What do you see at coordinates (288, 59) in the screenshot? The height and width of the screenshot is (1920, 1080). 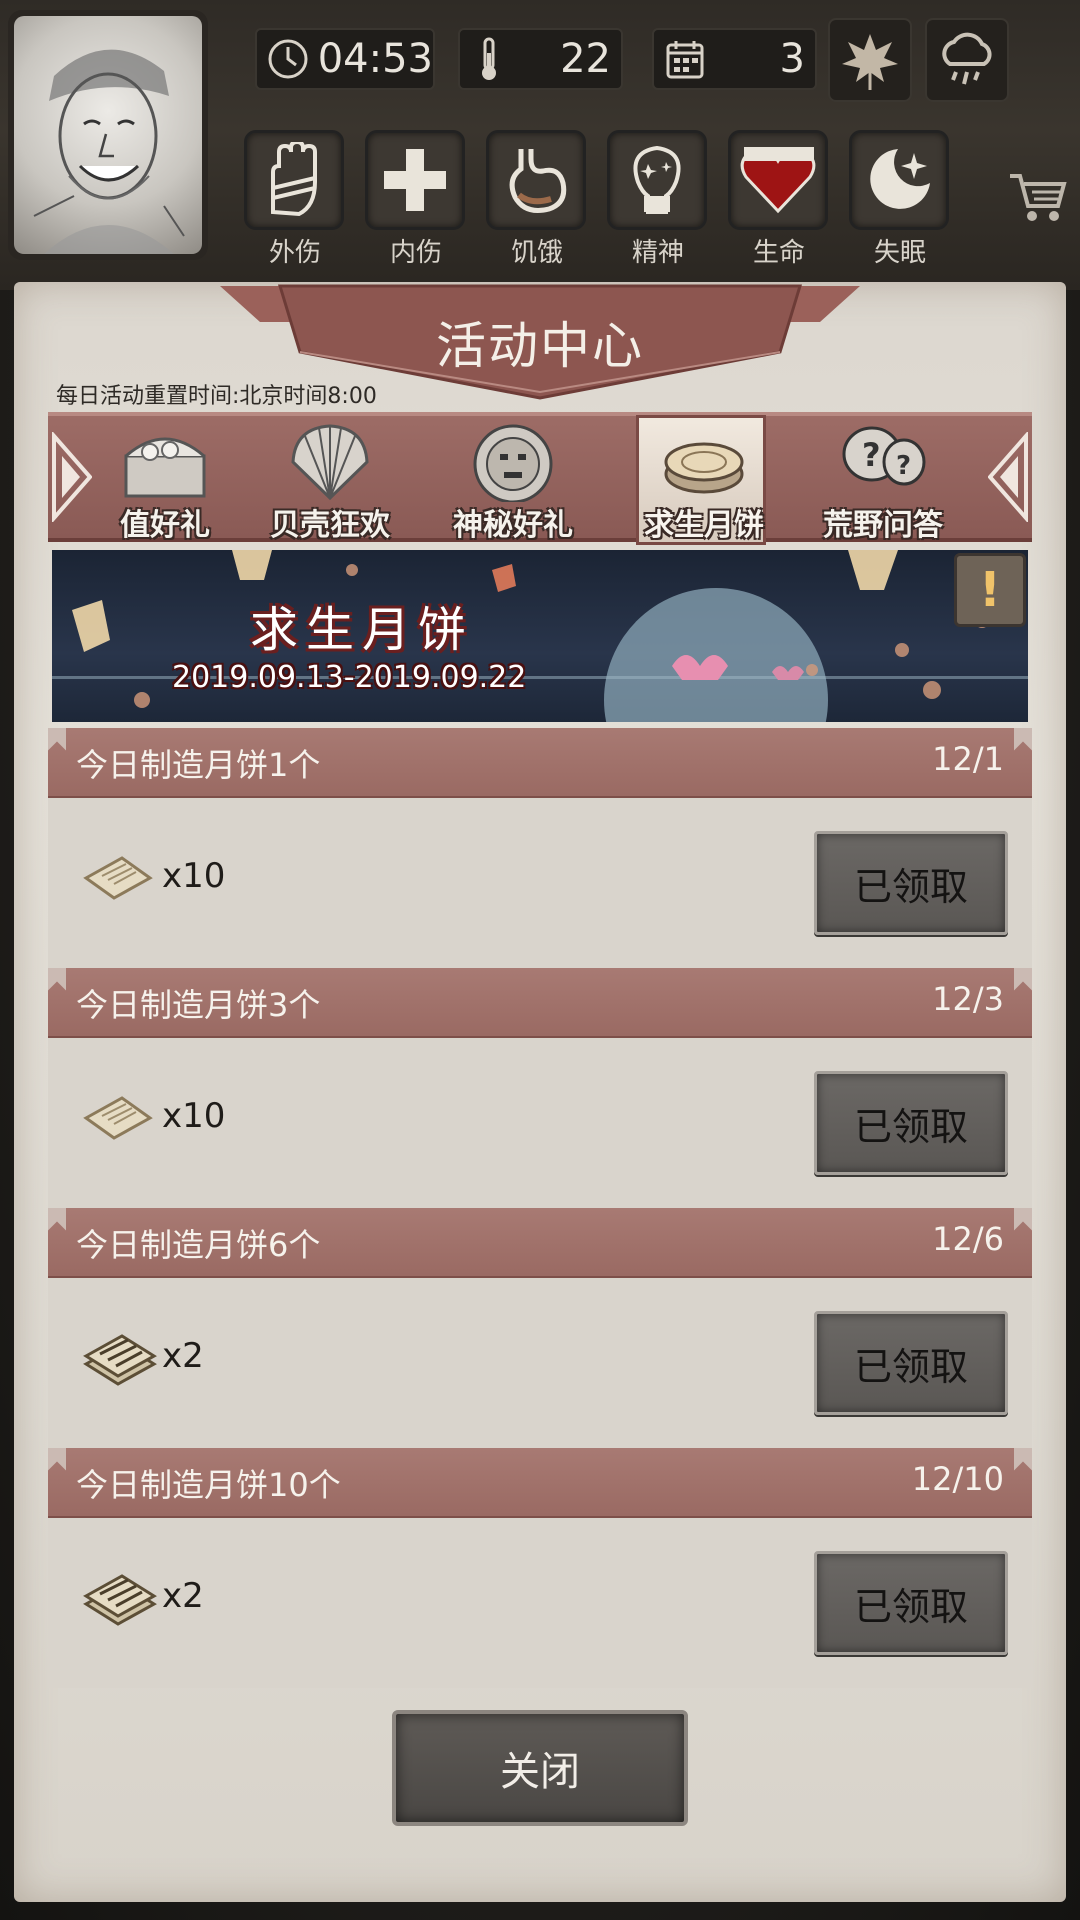 I see `clock-icon` at bounding box center [288, 59].